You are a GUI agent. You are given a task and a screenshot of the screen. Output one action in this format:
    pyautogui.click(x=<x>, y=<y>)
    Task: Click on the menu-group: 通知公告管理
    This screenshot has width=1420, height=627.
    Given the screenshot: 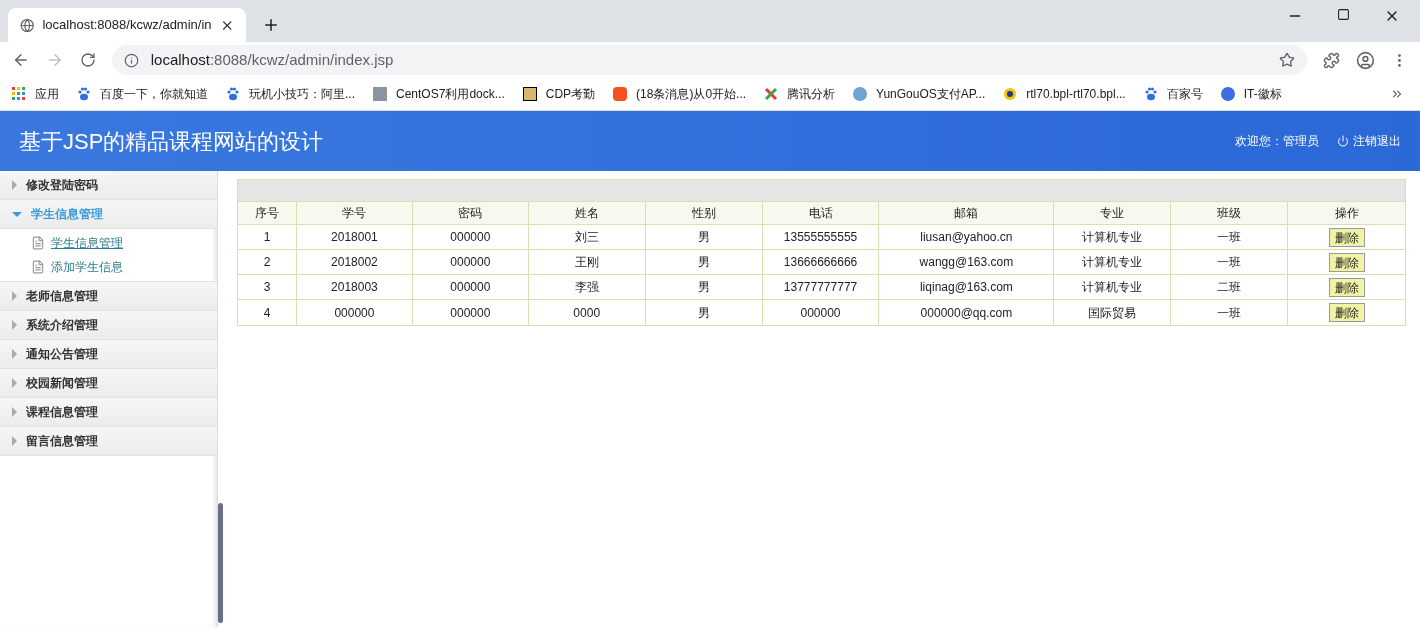 What is the action you would take?
    pyautogui.click(x=108, y=354)
    